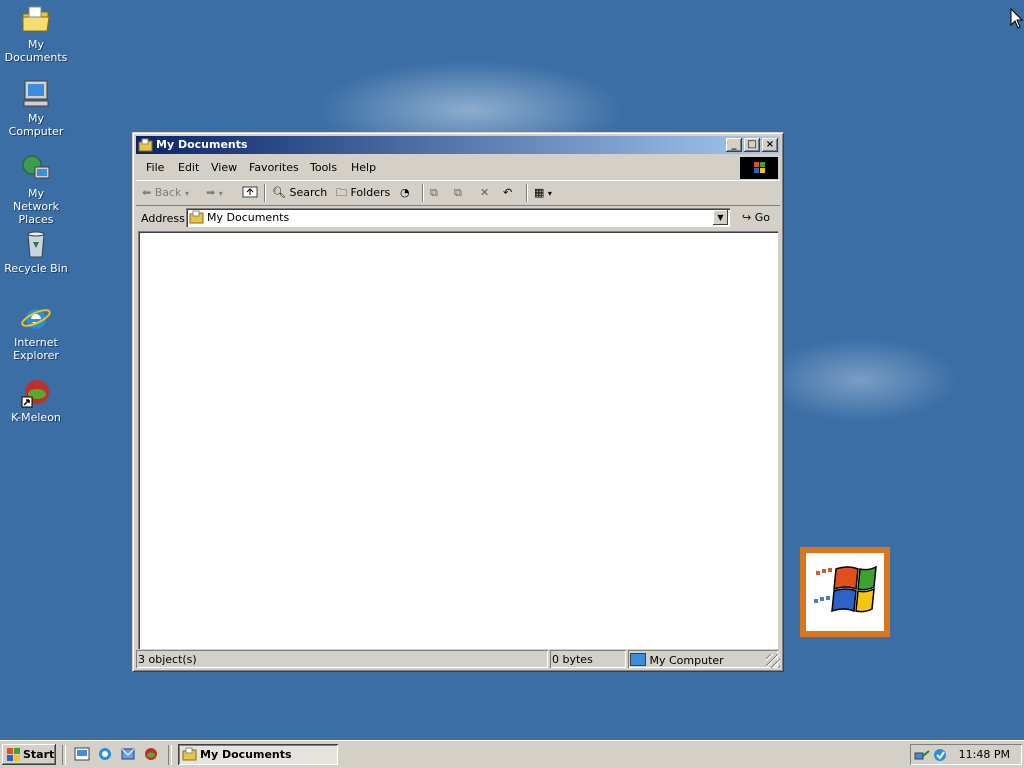  What do you see at coordinates (572, 659) in the screenshot?
I see `status-size-text: 0 bytes` at bounding box center [572, 659].